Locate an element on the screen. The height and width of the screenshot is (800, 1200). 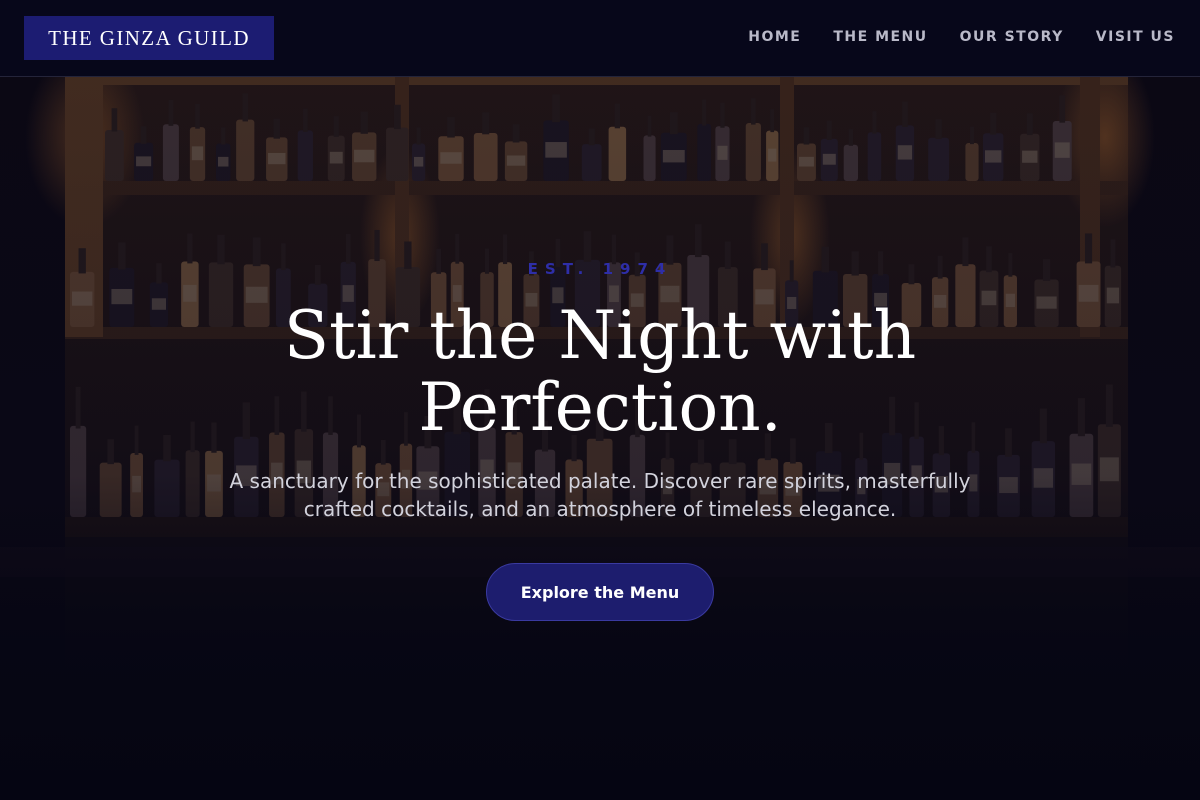
nav-the-menu: THE MENU is located at coordinates (880, 37).